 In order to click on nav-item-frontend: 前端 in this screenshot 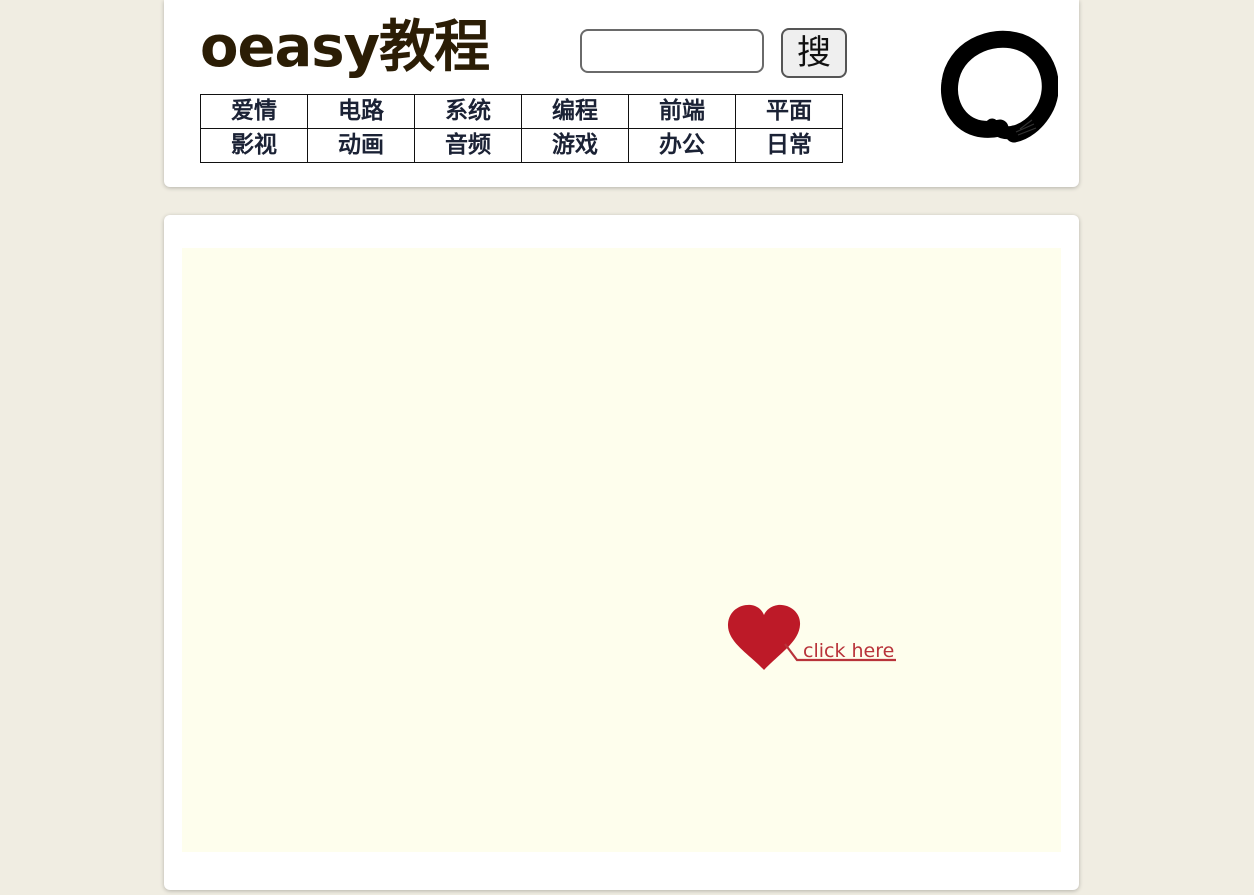, I will do `click(682, 111)`.